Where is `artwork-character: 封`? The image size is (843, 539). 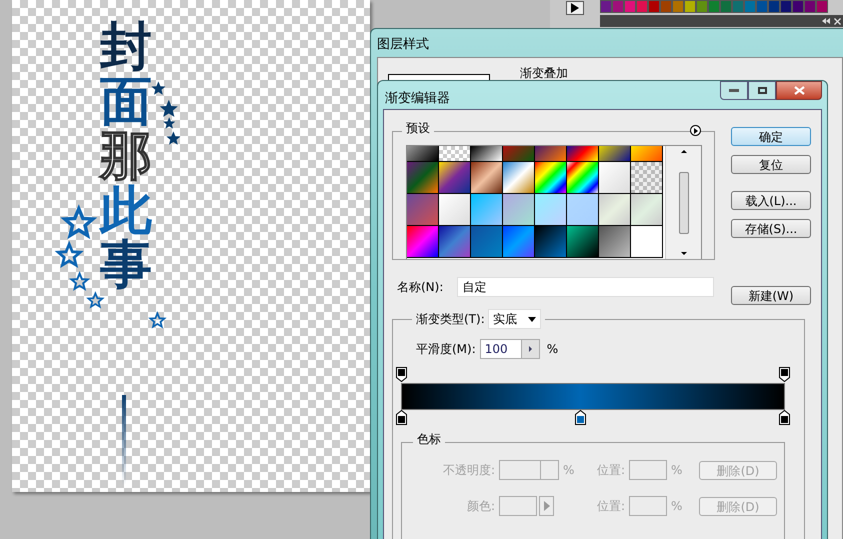 artwork-character: 封 is located at coordinates (126, 47).